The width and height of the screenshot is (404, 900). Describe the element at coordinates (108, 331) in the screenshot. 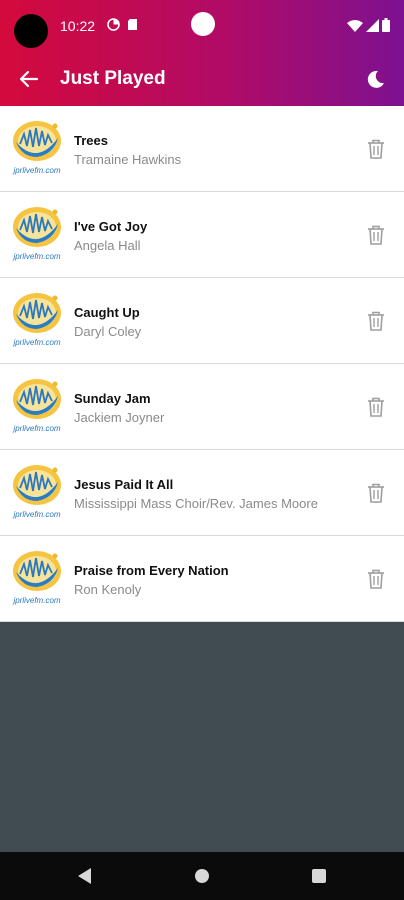

I see `song-artist: Daryl Coley` at that location.